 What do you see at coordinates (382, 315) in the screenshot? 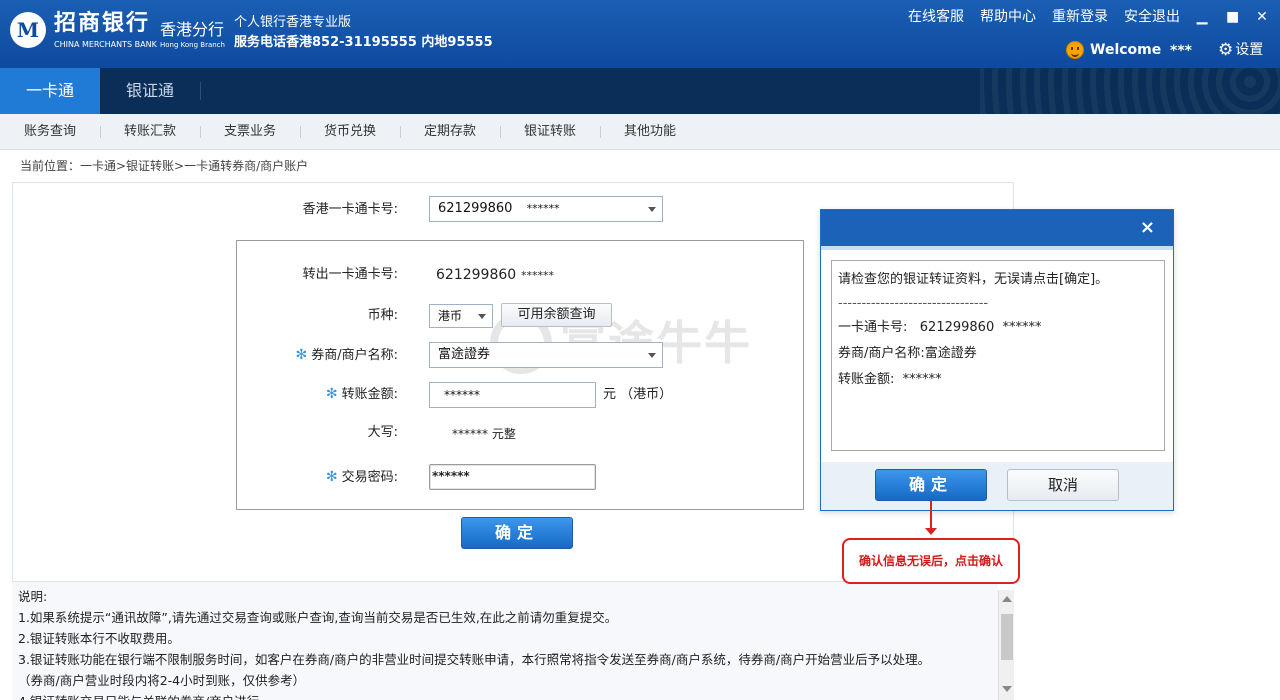
I see `currency-label: 币种:` at bounding box center [382, 315].